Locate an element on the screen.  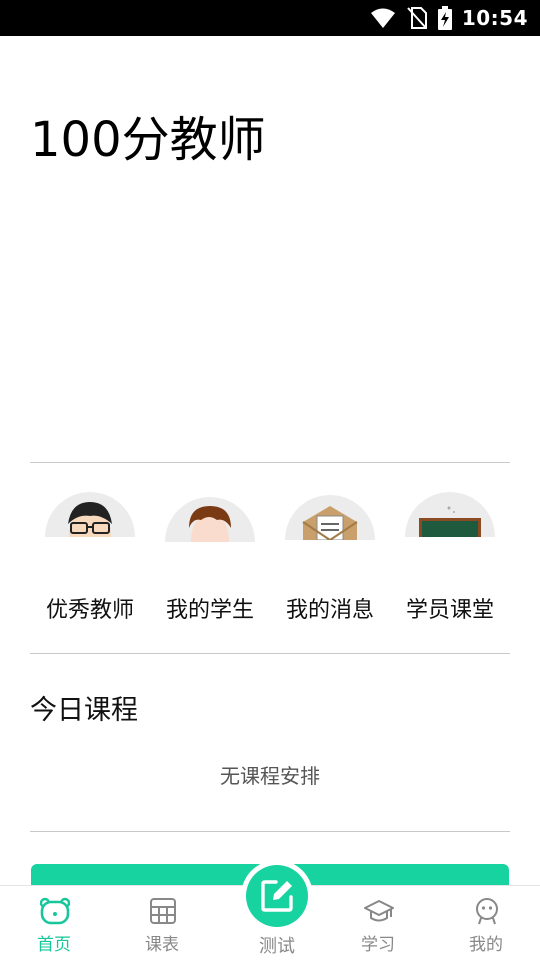
tab-label: 课表 is located at coordinates (162, 945).